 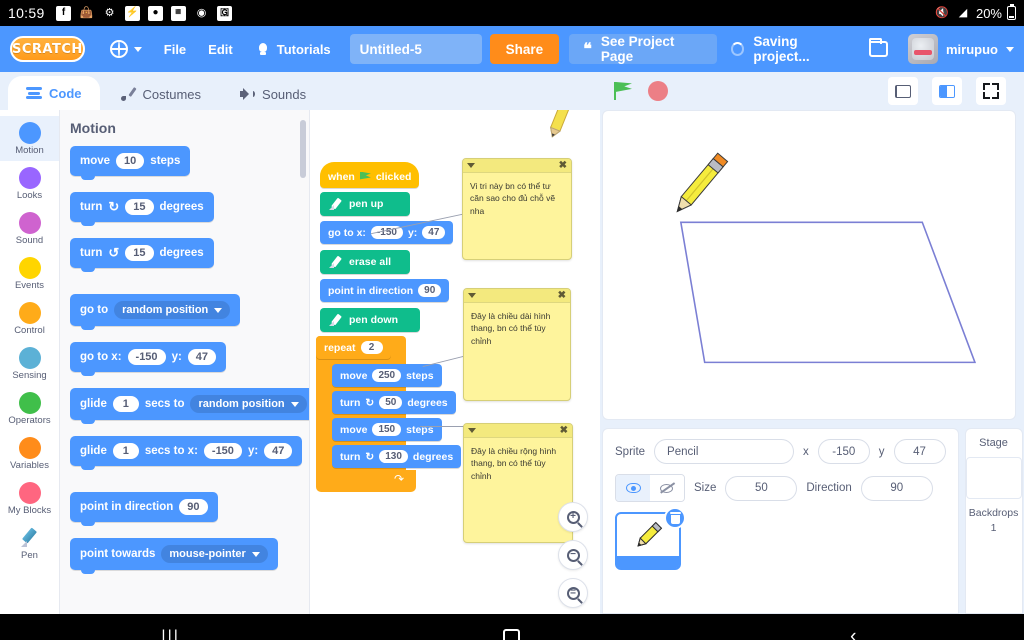 I want to click on share-button: Share, so click(x=524, y=49).